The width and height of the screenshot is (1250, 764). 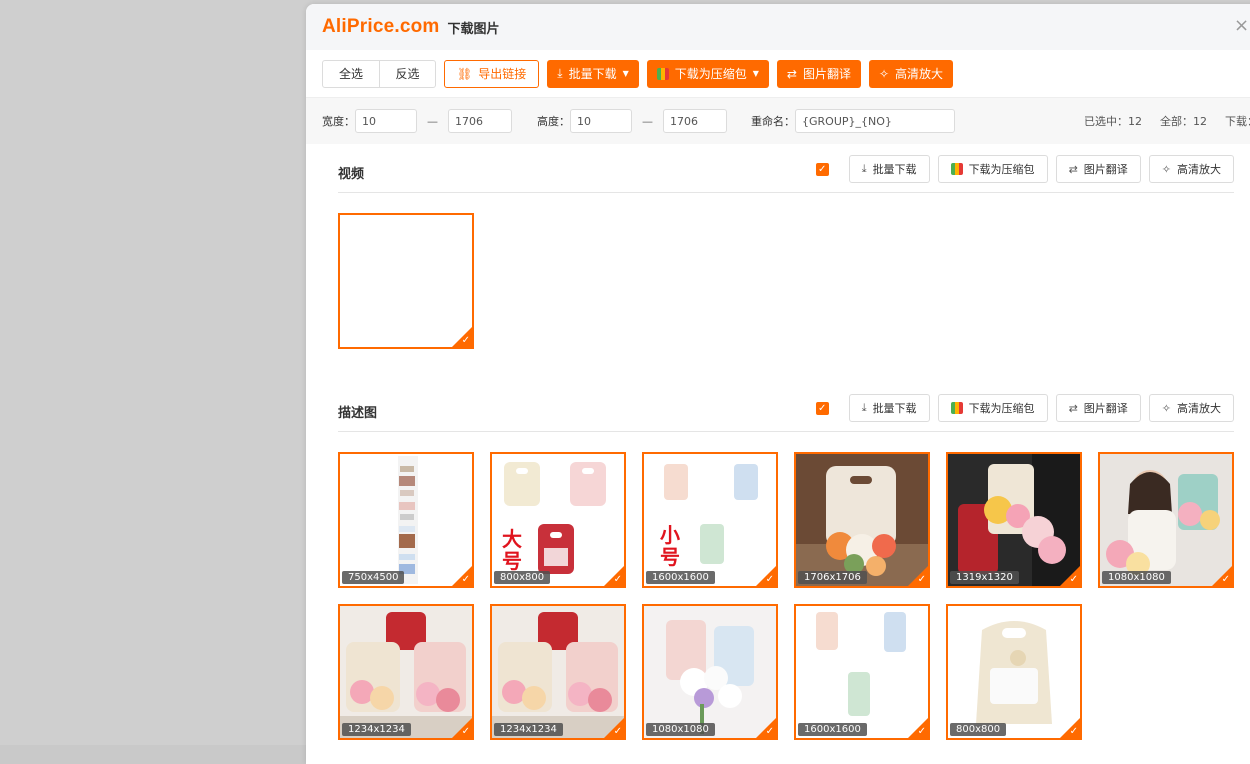 What do you see at coordinates (480, 121) in the screenshot?
I see `width-max-input: 1706` at bounding box center [480, 121].